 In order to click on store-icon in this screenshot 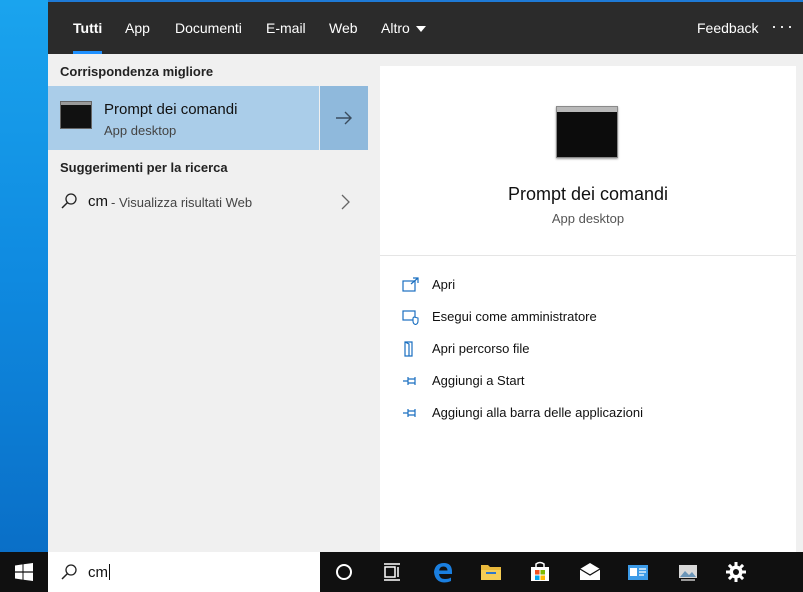, I will do `click(540, 571)`.